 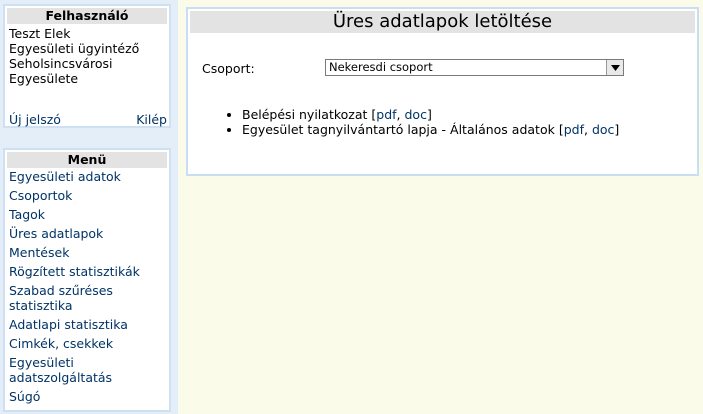 I want to click on user-panel-title: Felhasználó, so click(x=87, y=16).